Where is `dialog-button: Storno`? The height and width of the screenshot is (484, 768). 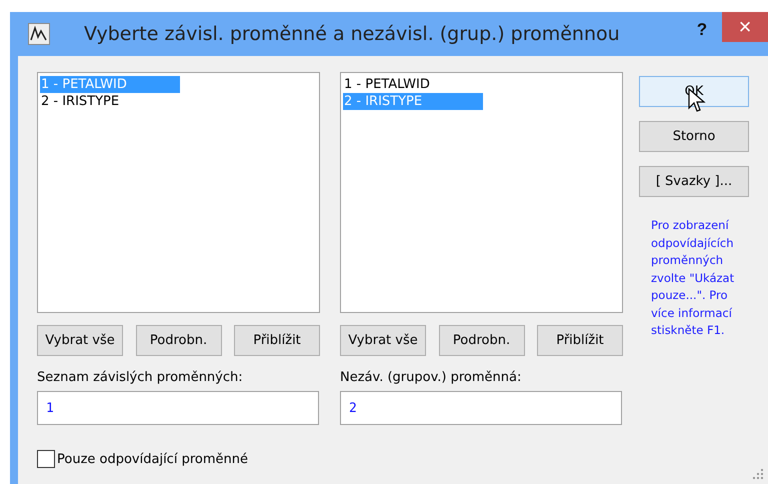
dialog-button: Storno is located at coordinates (694, 136).